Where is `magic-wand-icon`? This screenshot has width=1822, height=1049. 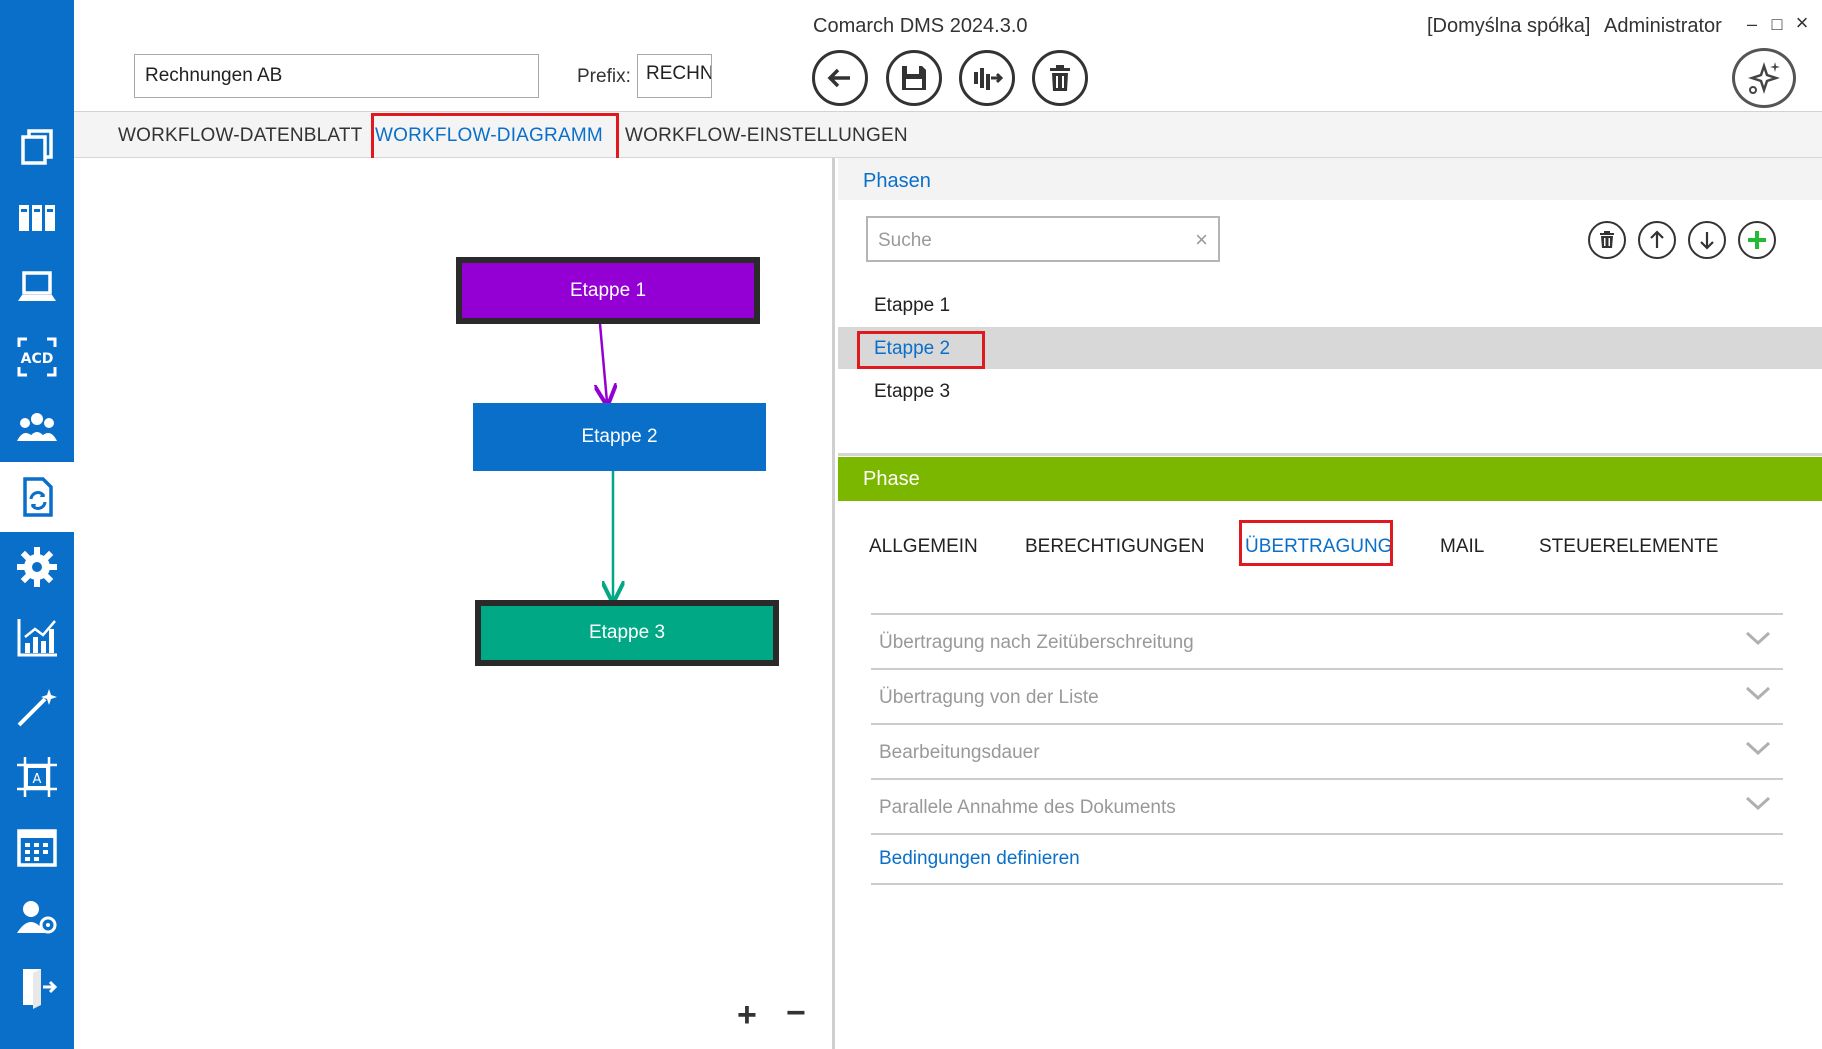 magic-wand-icon is located at coordinates (37, 708).